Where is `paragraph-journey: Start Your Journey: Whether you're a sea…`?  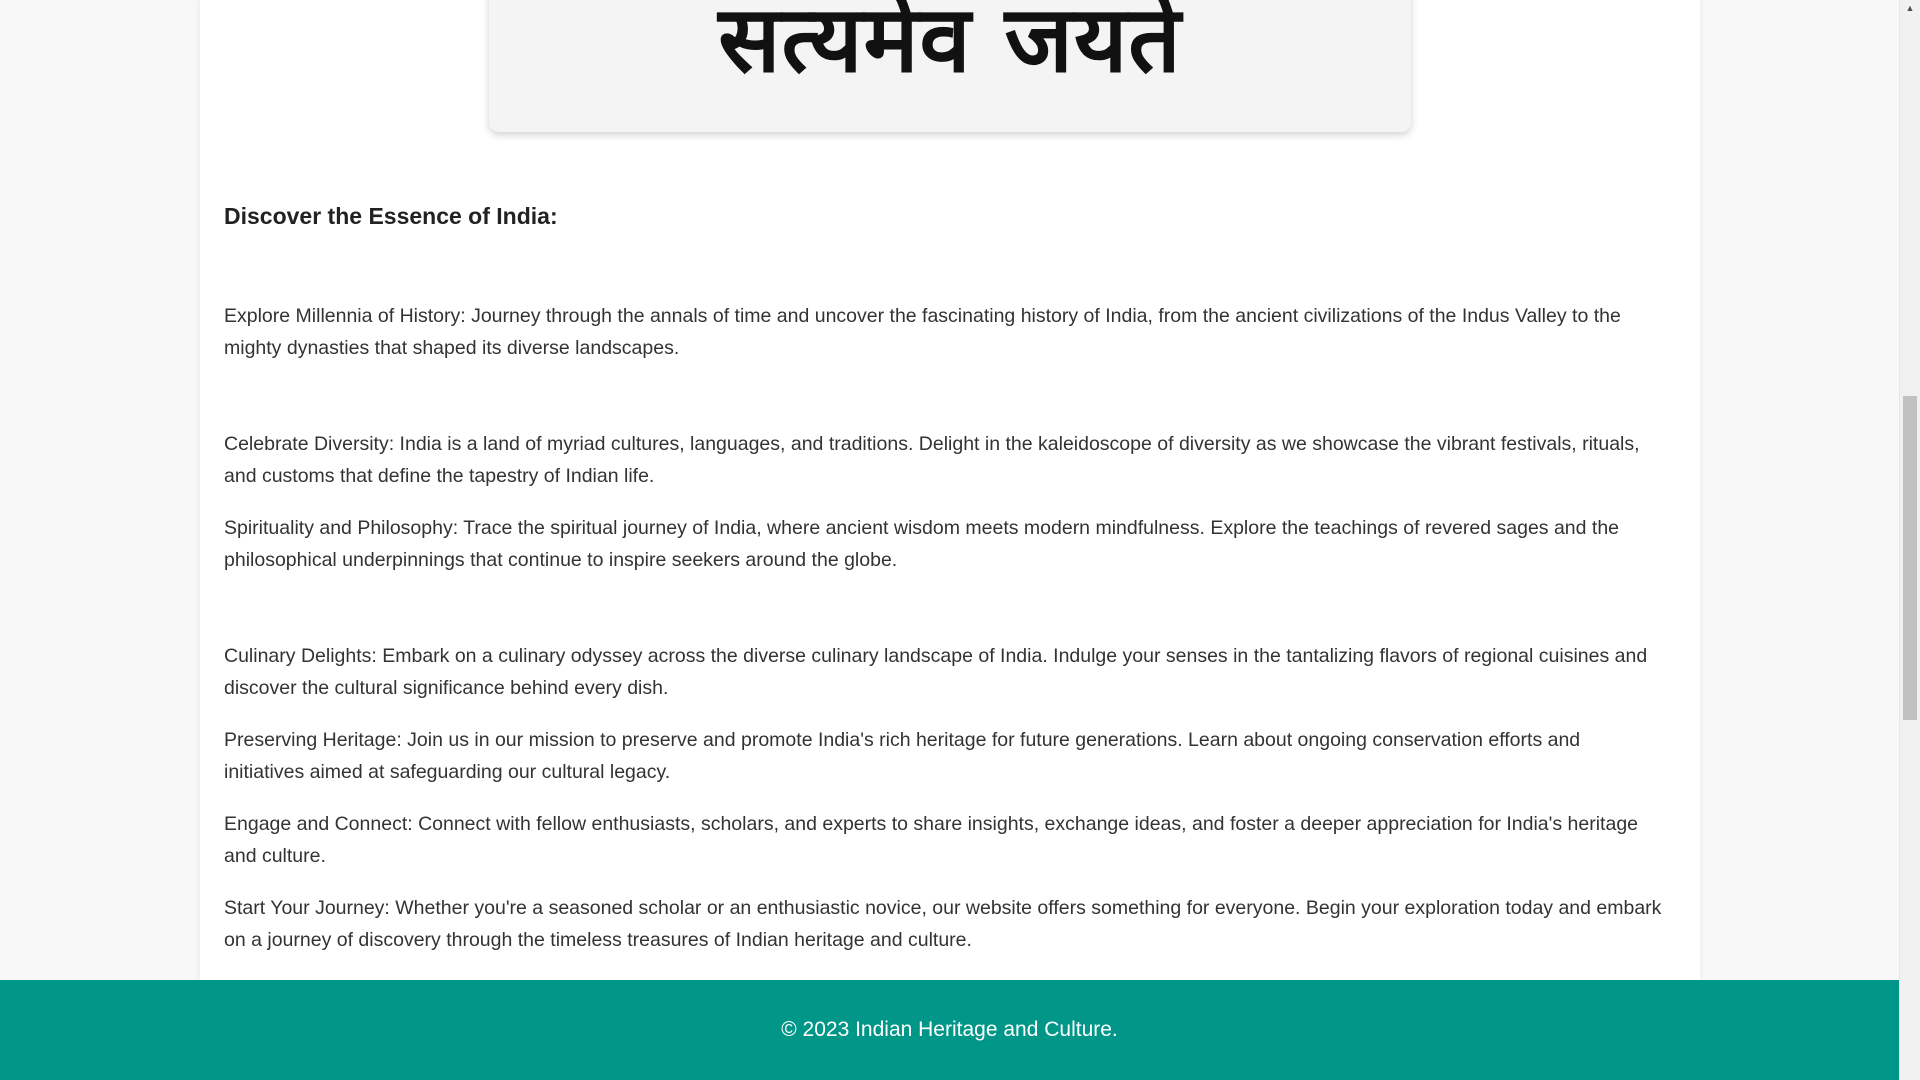 paragraph-journey: Start Your Journey: Whether you're a sea… is located at coordinates (943, 924).